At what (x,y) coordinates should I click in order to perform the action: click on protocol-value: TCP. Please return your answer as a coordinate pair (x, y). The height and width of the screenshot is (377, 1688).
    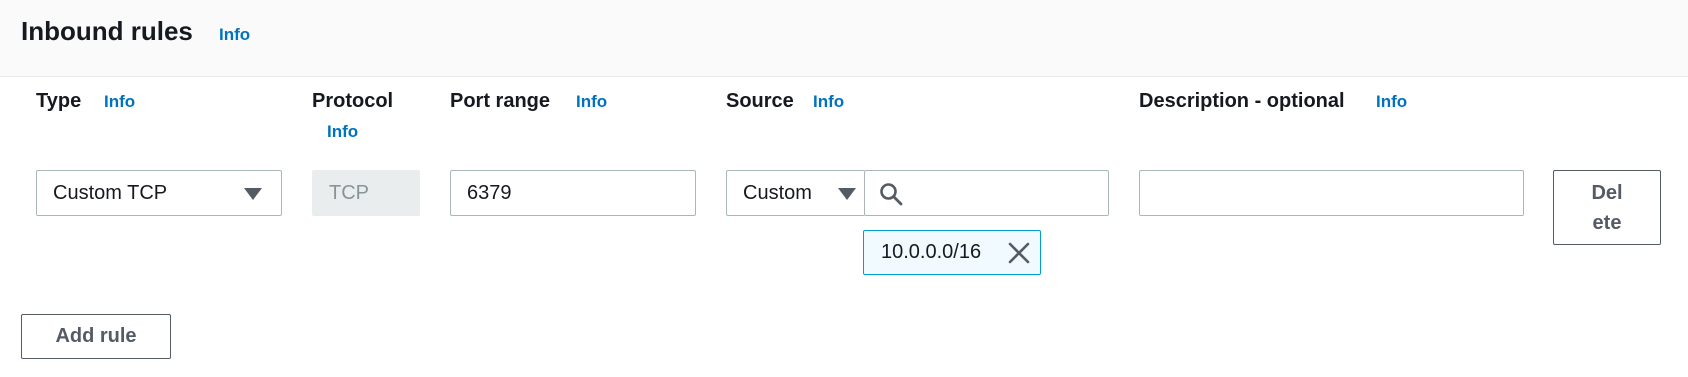
    Looking at the image, I should click on (349, 192).